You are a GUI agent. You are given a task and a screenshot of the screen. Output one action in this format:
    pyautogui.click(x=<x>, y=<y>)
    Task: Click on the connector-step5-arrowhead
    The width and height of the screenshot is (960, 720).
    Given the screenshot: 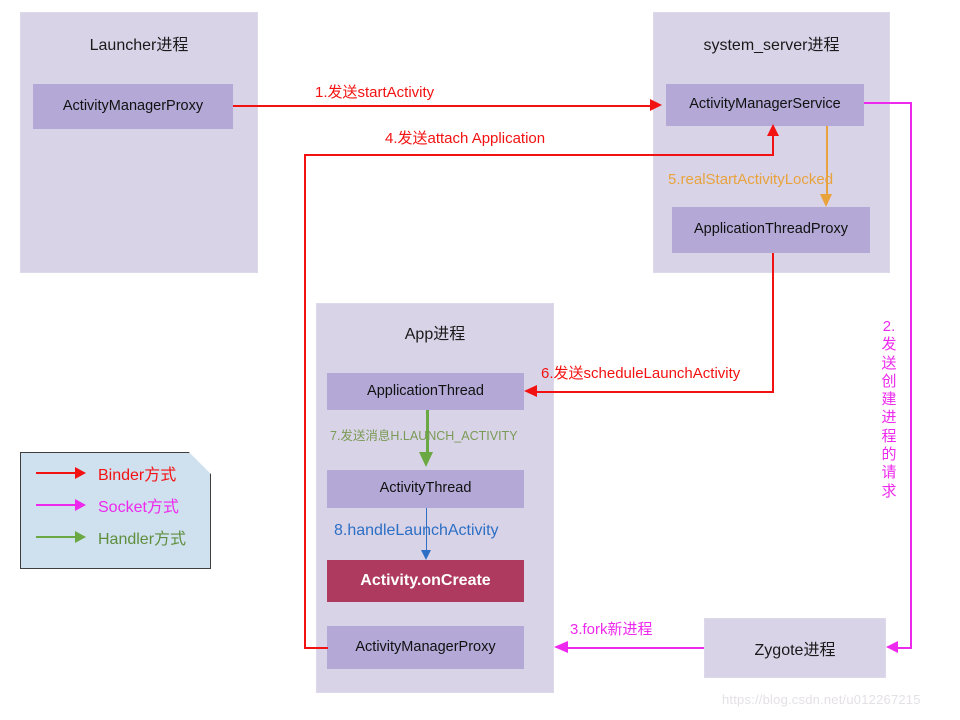 What is the action you would take?
    pyautogui.click(x=826, y=200)
    